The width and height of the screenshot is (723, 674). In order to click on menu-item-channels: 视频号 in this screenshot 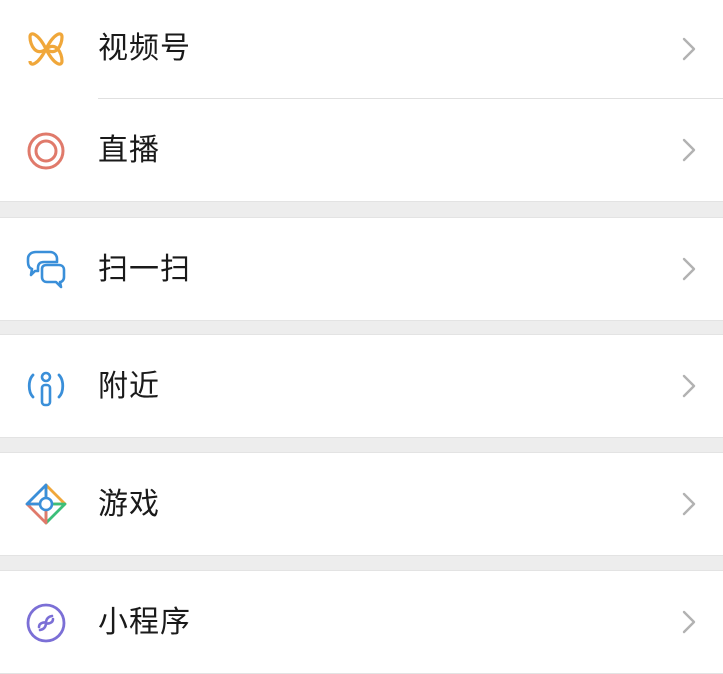, I will do `click(361, 49)`.